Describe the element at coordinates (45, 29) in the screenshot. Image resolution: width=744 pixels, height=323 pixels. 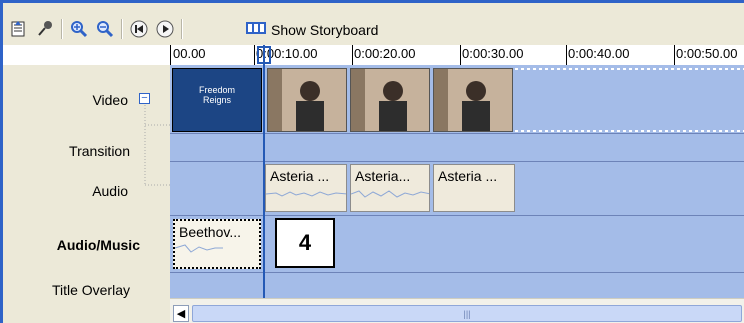
I see `narrate-icon` at that location.